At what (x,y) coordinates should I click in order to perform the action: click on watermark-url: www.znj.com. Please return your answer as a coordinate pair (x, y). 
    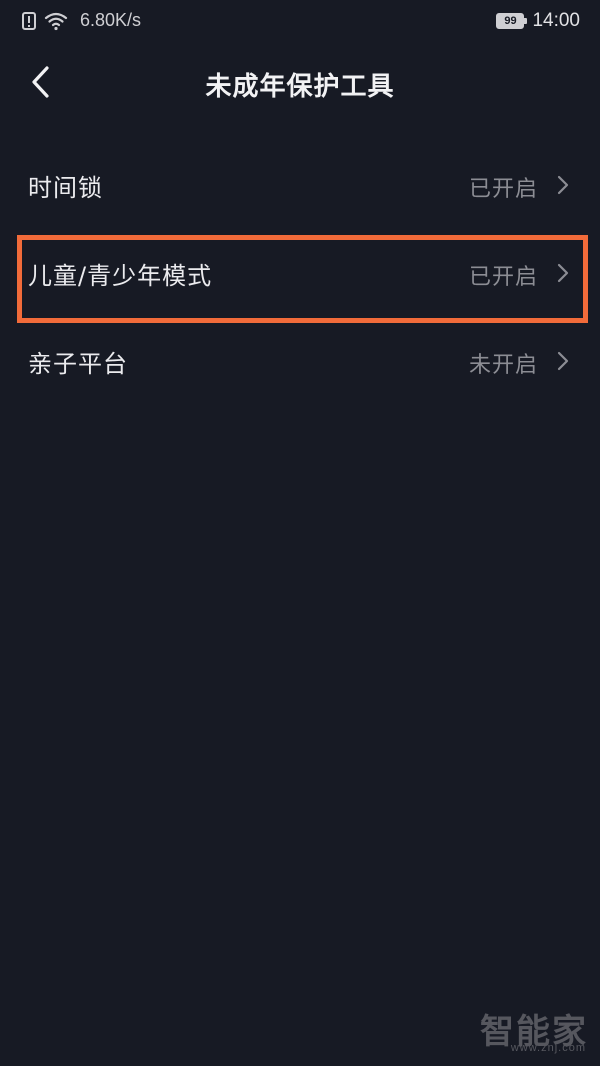
    Looking at the image, I should click on (548, 1048).